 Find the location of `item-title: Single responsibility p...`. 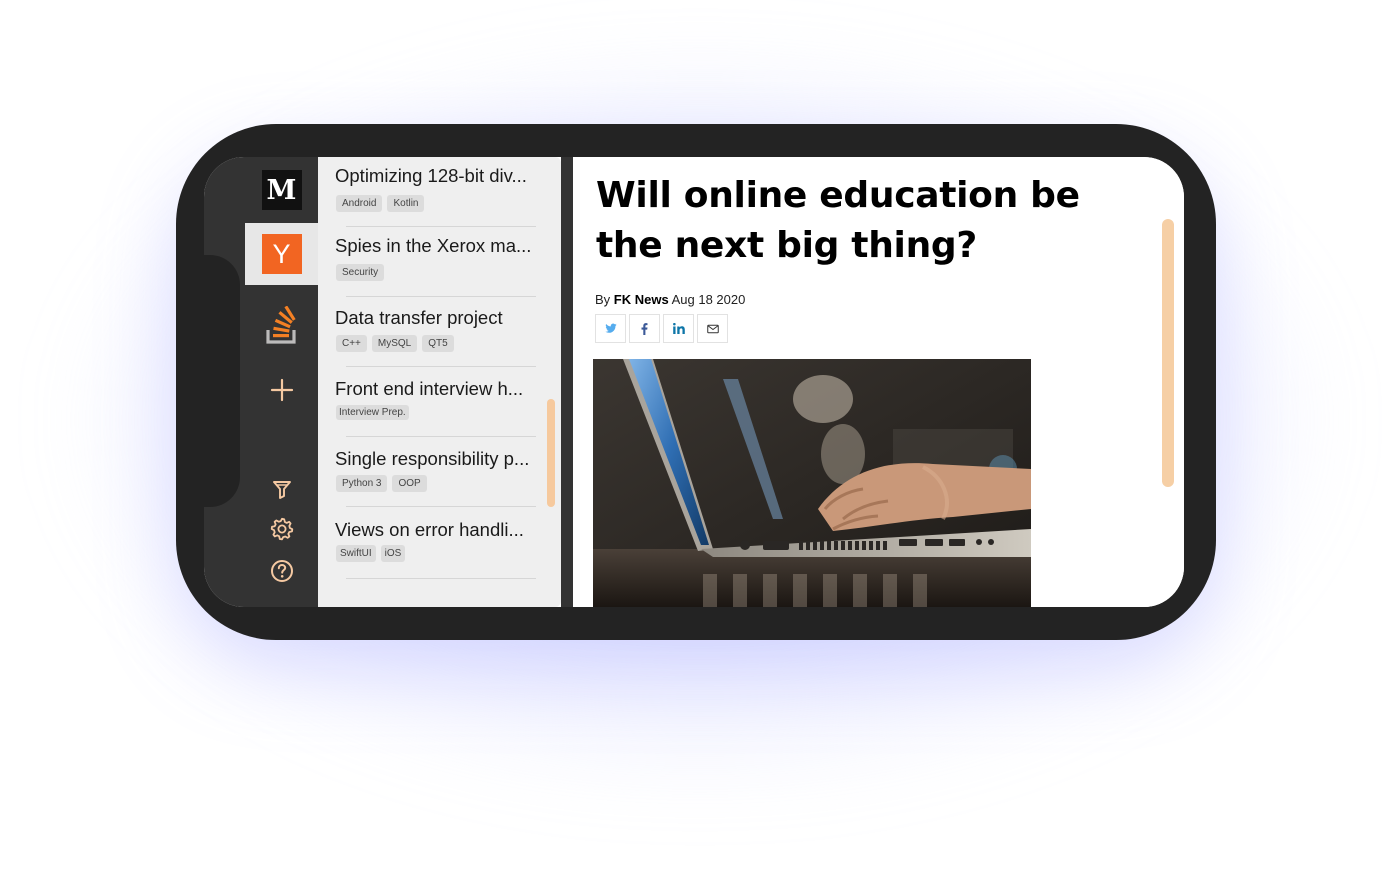

item-title: Single responsibility p... is located at coordinates (432, 458).